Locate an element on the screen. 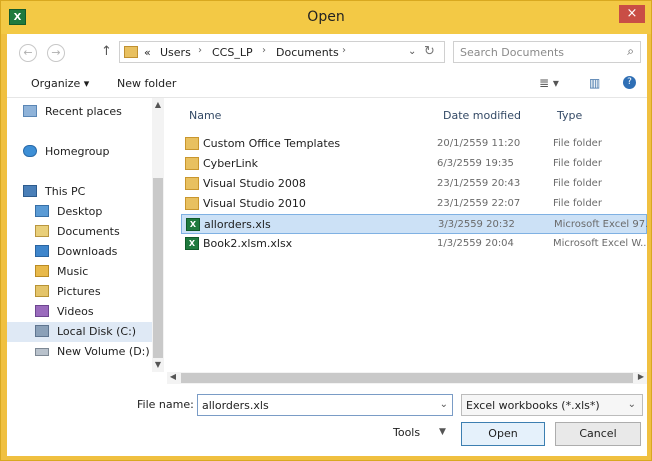 The width and height of the screenshot is (652, 461). nav-label: Pictures is located at coordinates (79, 291).